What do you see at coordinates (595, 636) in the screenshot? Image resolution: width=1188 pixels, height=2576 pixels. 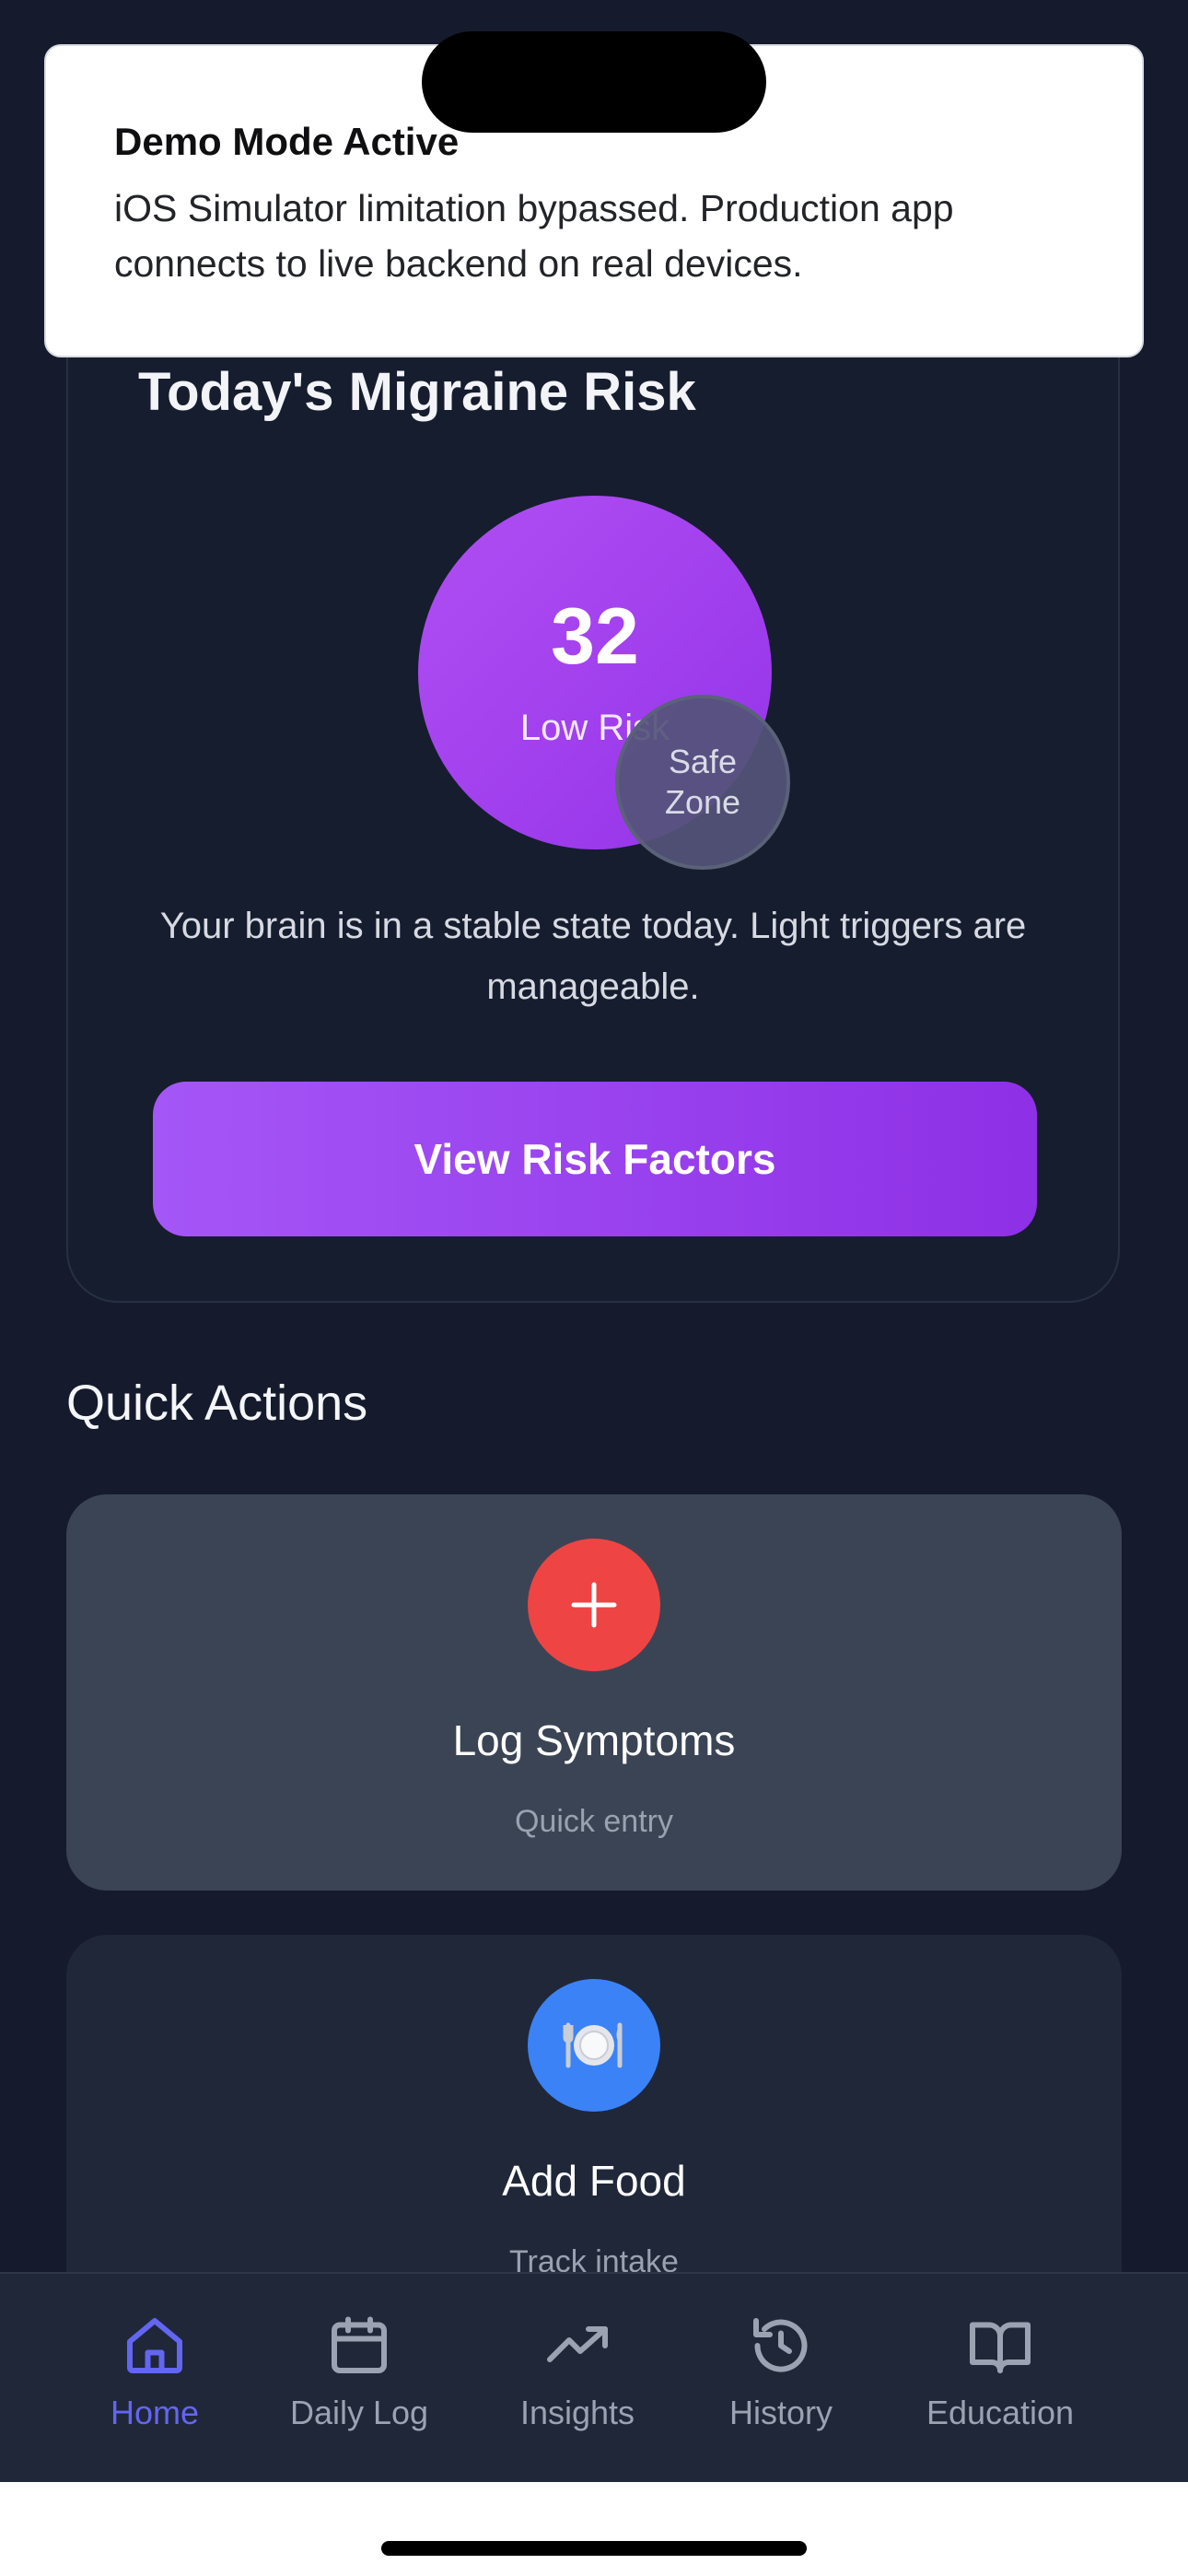 I see `risk-score: 32` at bounding box center [595, 636].